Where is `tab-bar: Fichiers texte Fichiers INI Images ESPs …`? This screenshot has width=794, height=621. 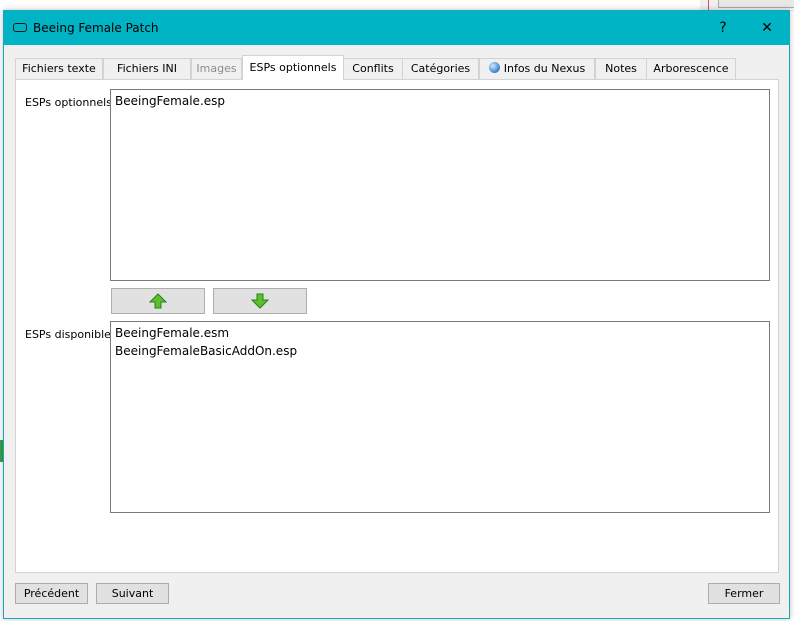
tab-bar: Fichiers texte Fichiers INI Images ESPs … is located at coordinates (395, 67).